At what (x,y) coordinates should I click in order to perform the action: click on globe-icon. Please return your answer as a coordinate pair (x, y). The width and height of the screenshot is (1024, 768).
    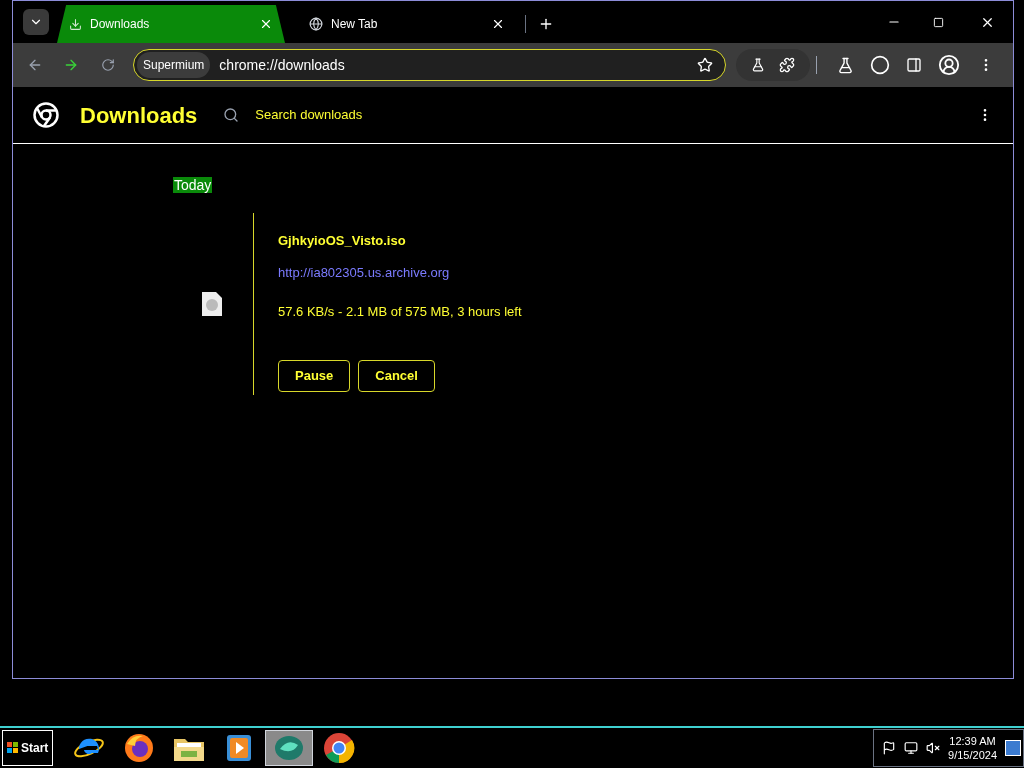
    Looking at the image, I should click on (316, 24).